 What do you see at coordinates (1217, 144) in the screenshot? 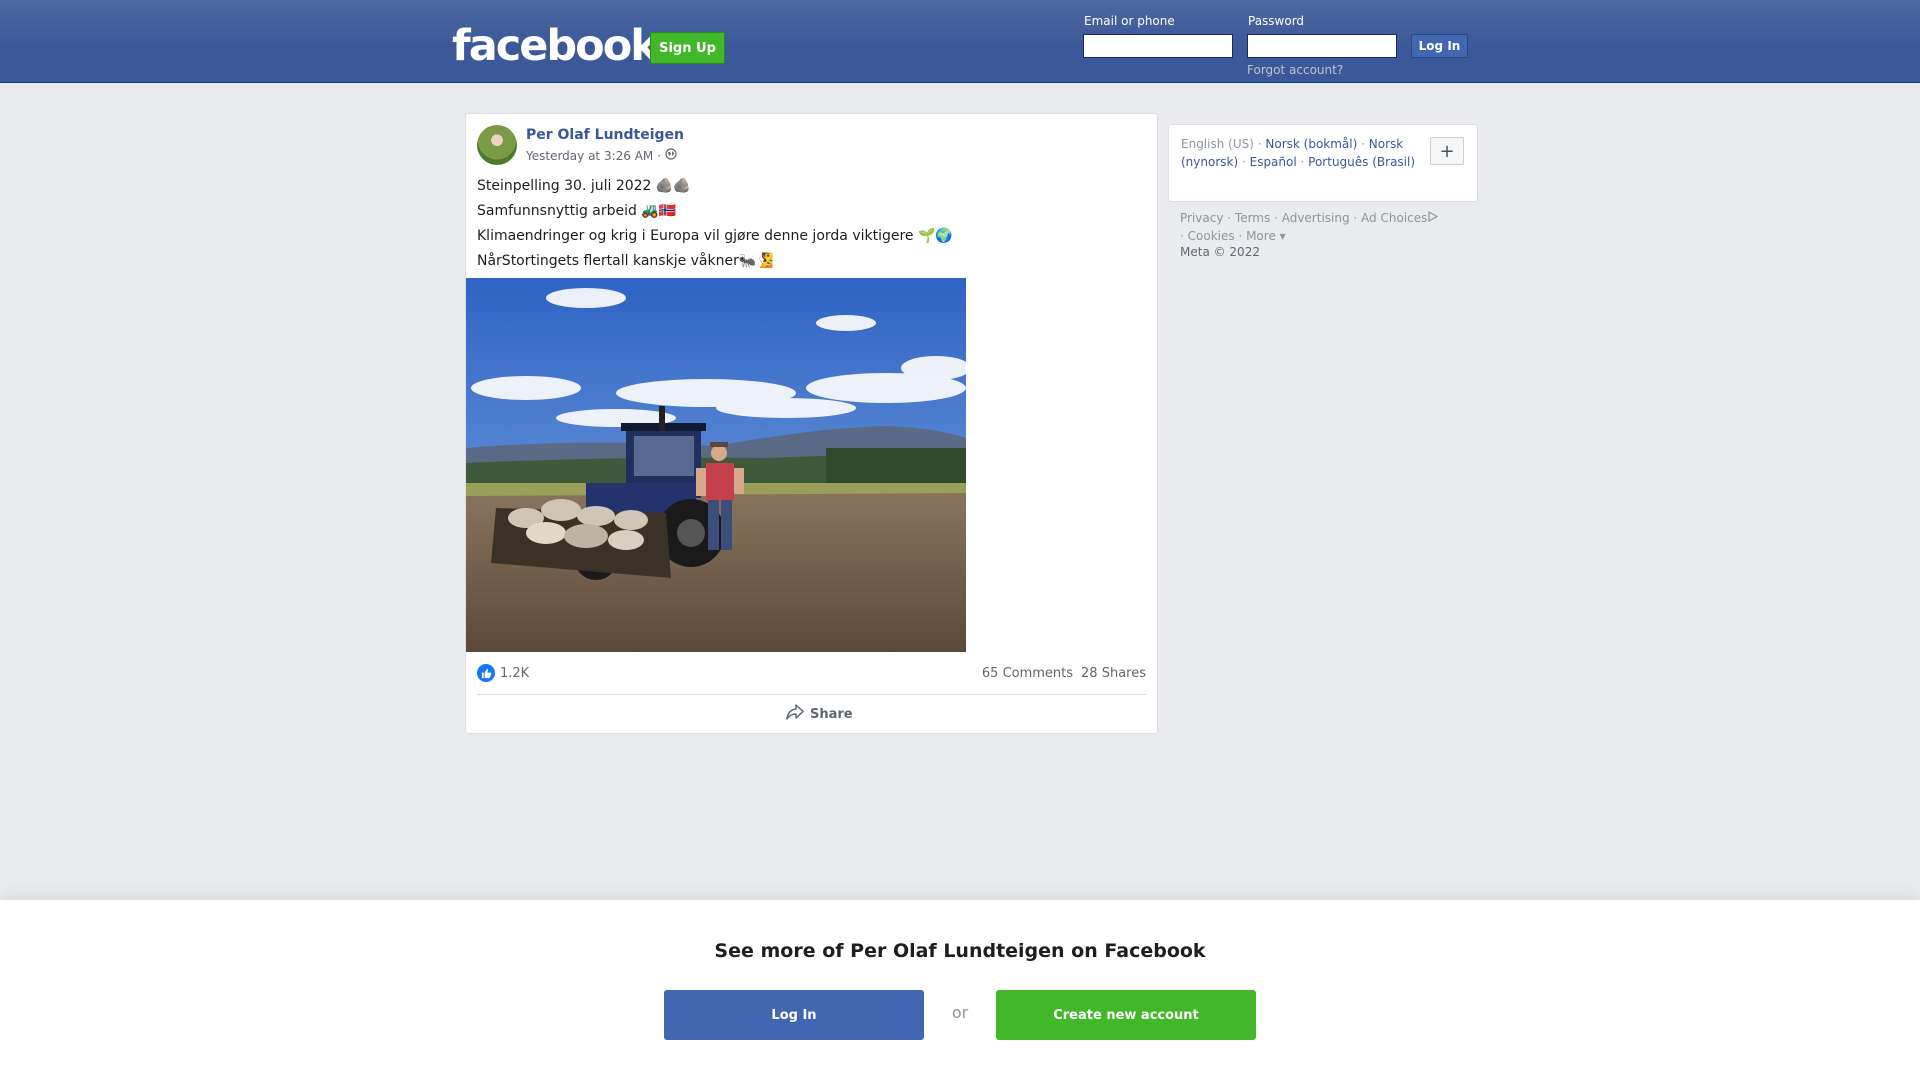
I see `current-language: English (US)` at bounding box center [1217, 144].